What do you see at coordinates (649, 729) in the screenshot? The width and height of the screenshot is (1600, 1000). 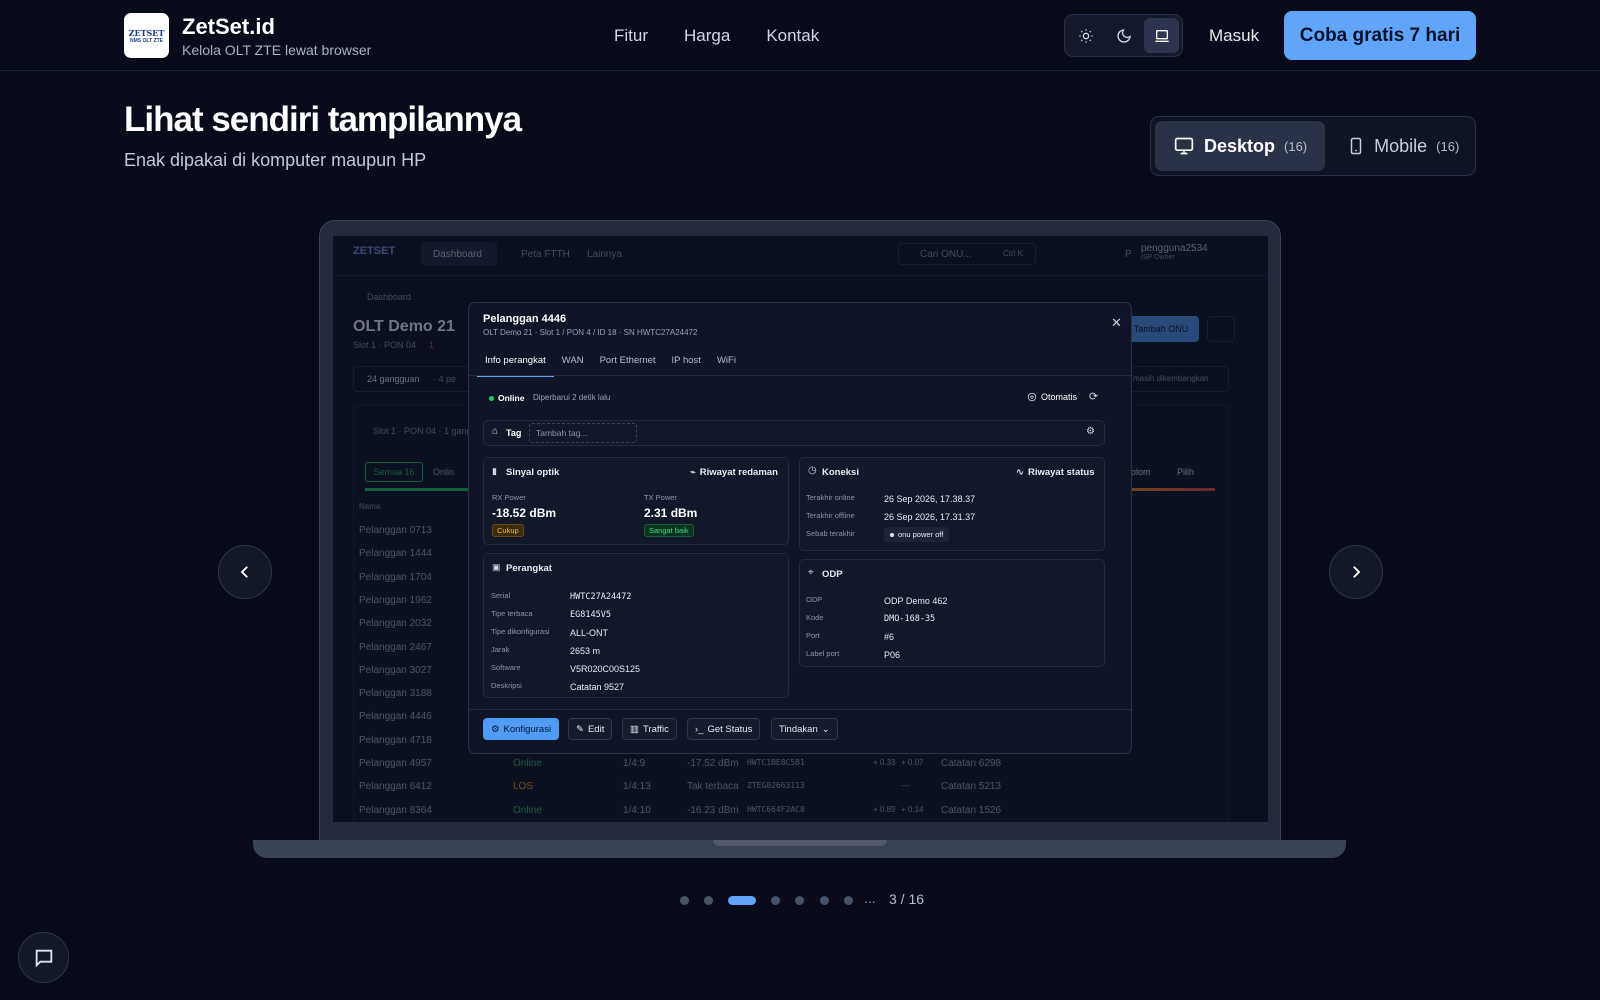 I see `traffic-button: ▥ Traffic` at bounding box center [649, 729].